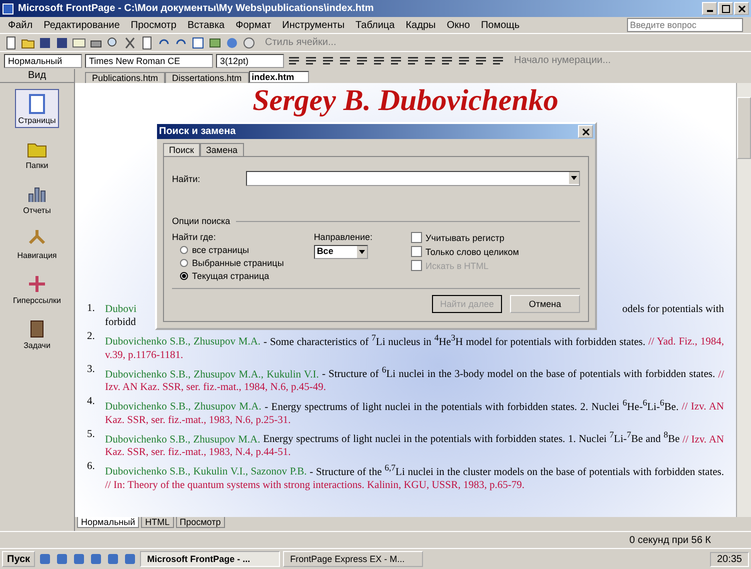 Image resolution: width=751 pixels, height=569 pixels. Describe the element at coordinates (414, 346) in the screenshot. I see `reference-text: Dubovichenko S.B., Zhusupov M.A. - Some characteristics of $^{7}$Li nucleus in $^{4}$He$^{3}$H model for potentials with forbidden states. // Yad. Fiz., 1984, v.39, p.1176-1181.` at that location.